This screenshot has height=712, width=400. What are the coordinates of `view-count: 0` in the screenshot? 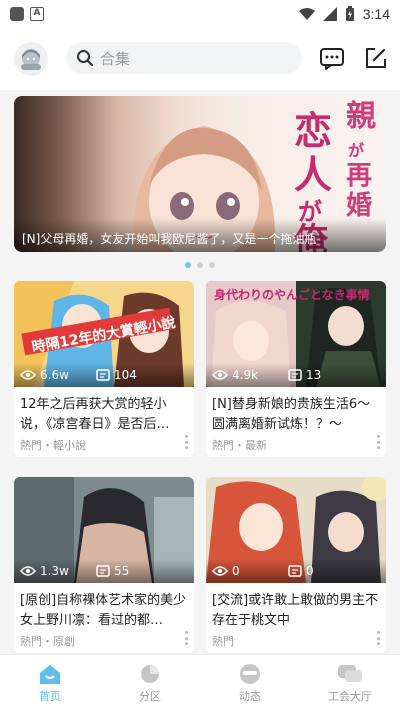 It's located at (236, 571).